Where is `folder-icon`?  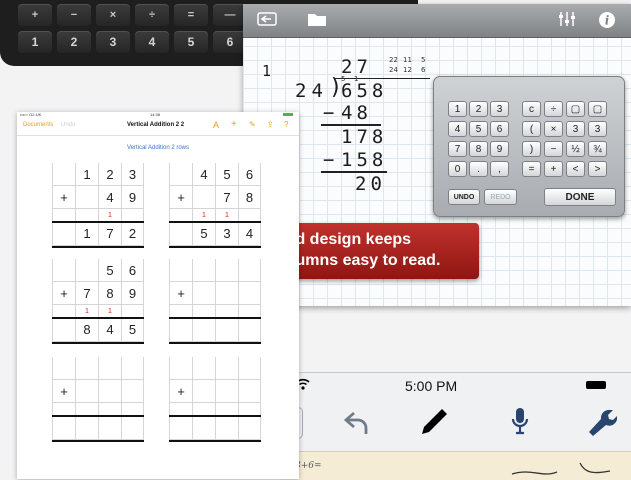
folder-icon is located at coordinates (317, 21).